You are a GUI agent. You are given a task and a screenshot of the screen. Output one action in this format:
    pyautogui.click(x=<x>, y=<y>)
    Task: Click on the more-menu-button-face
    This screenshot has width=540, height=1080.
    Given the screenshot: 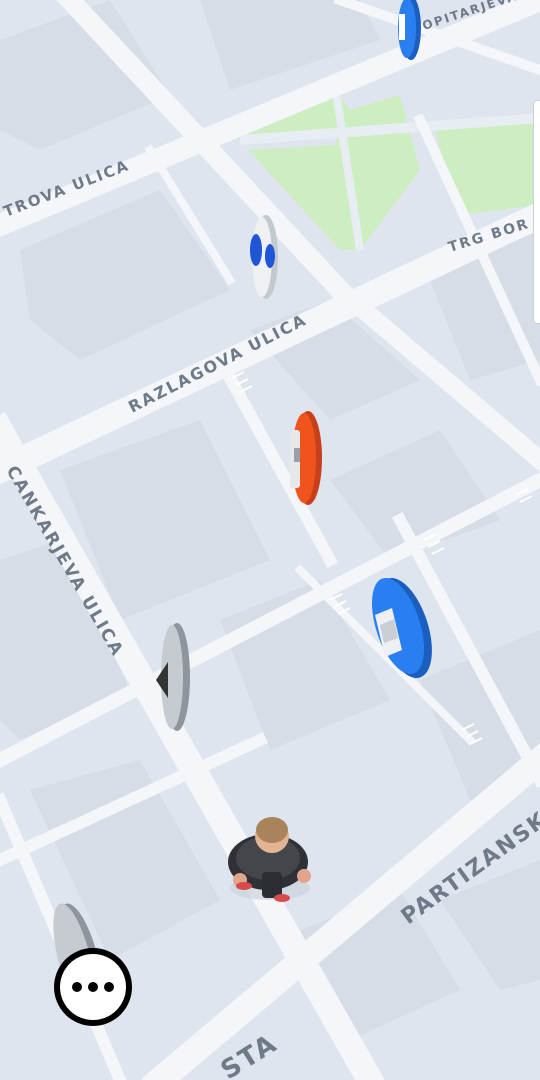 What is the action you would take?
    pyautogui.click(x=93, y=987)
    